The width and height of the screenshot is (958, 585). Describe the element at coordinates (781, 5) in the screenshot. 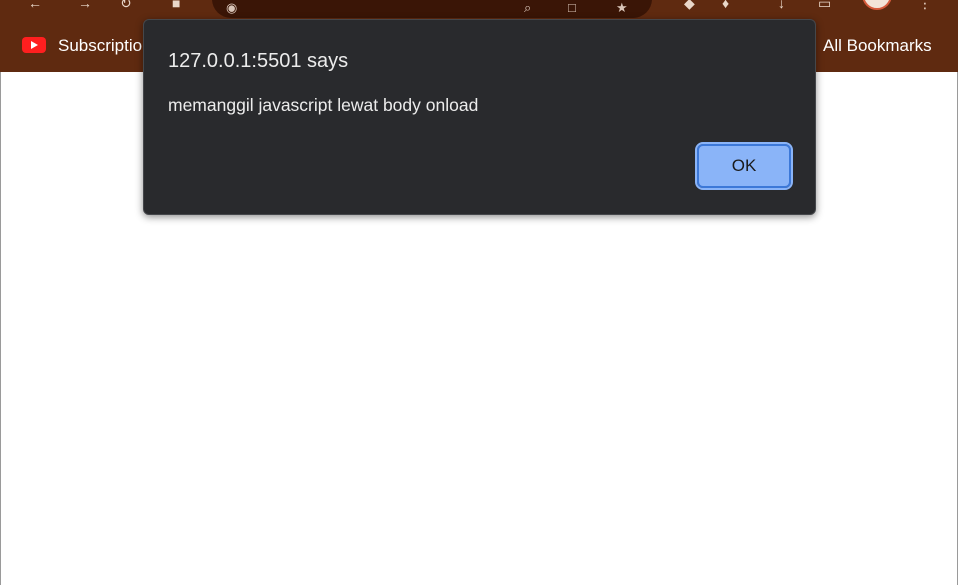

I see `downloads-icon: ↓` at that location.